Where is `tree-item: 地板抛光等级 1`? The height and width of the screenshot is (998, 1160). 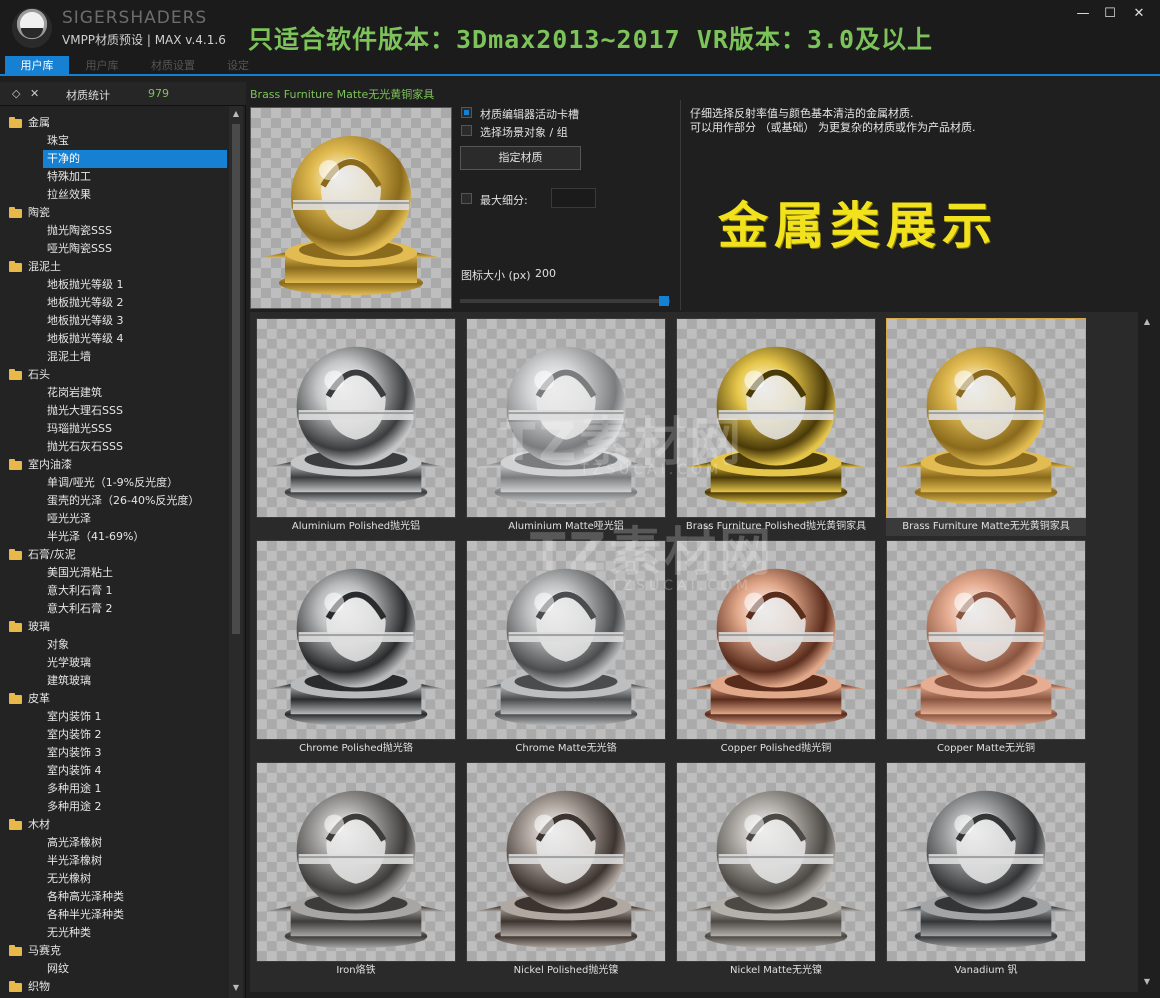
tree-item: 地板抛光等级 1 is located at coordinates (114, 285).